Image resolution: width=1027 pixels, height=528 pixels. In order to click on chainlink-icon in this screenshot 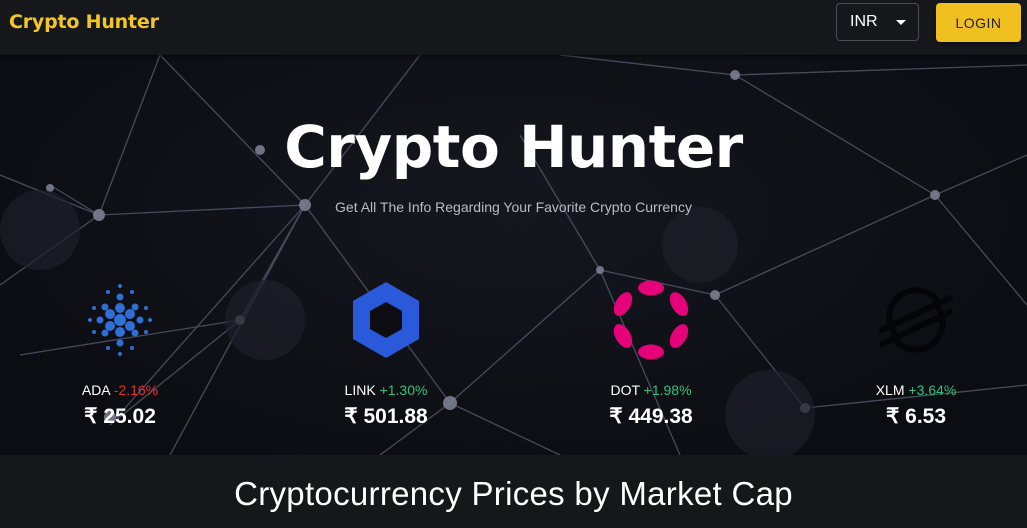, I will do `click(386, 320)`.